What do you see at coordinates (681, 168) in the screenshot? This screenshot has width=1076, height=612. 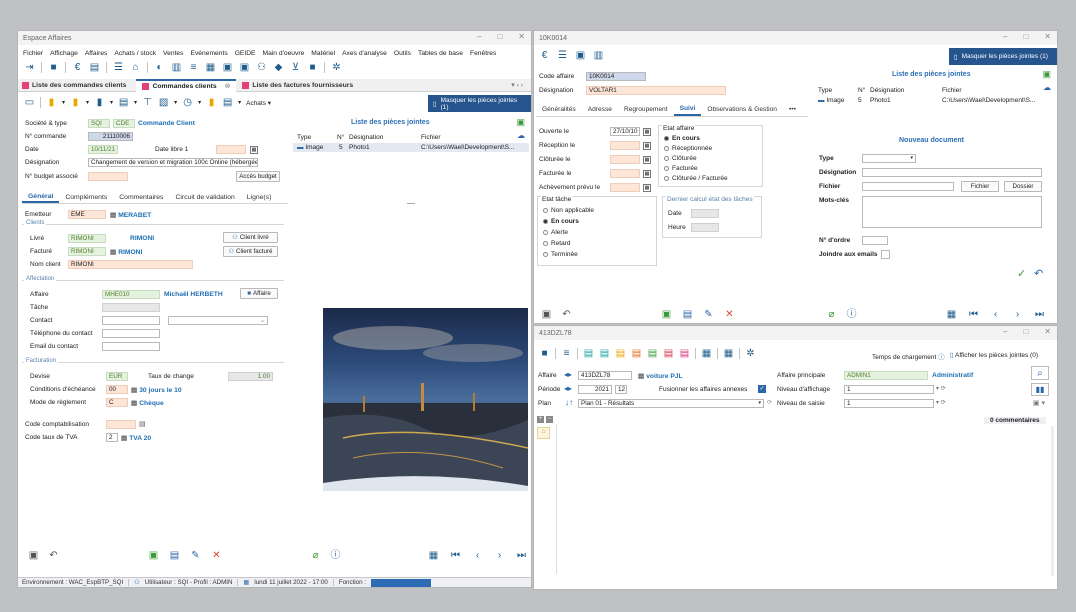 I see `radio-facturee: Facturée` at bounding box center [681, 168].